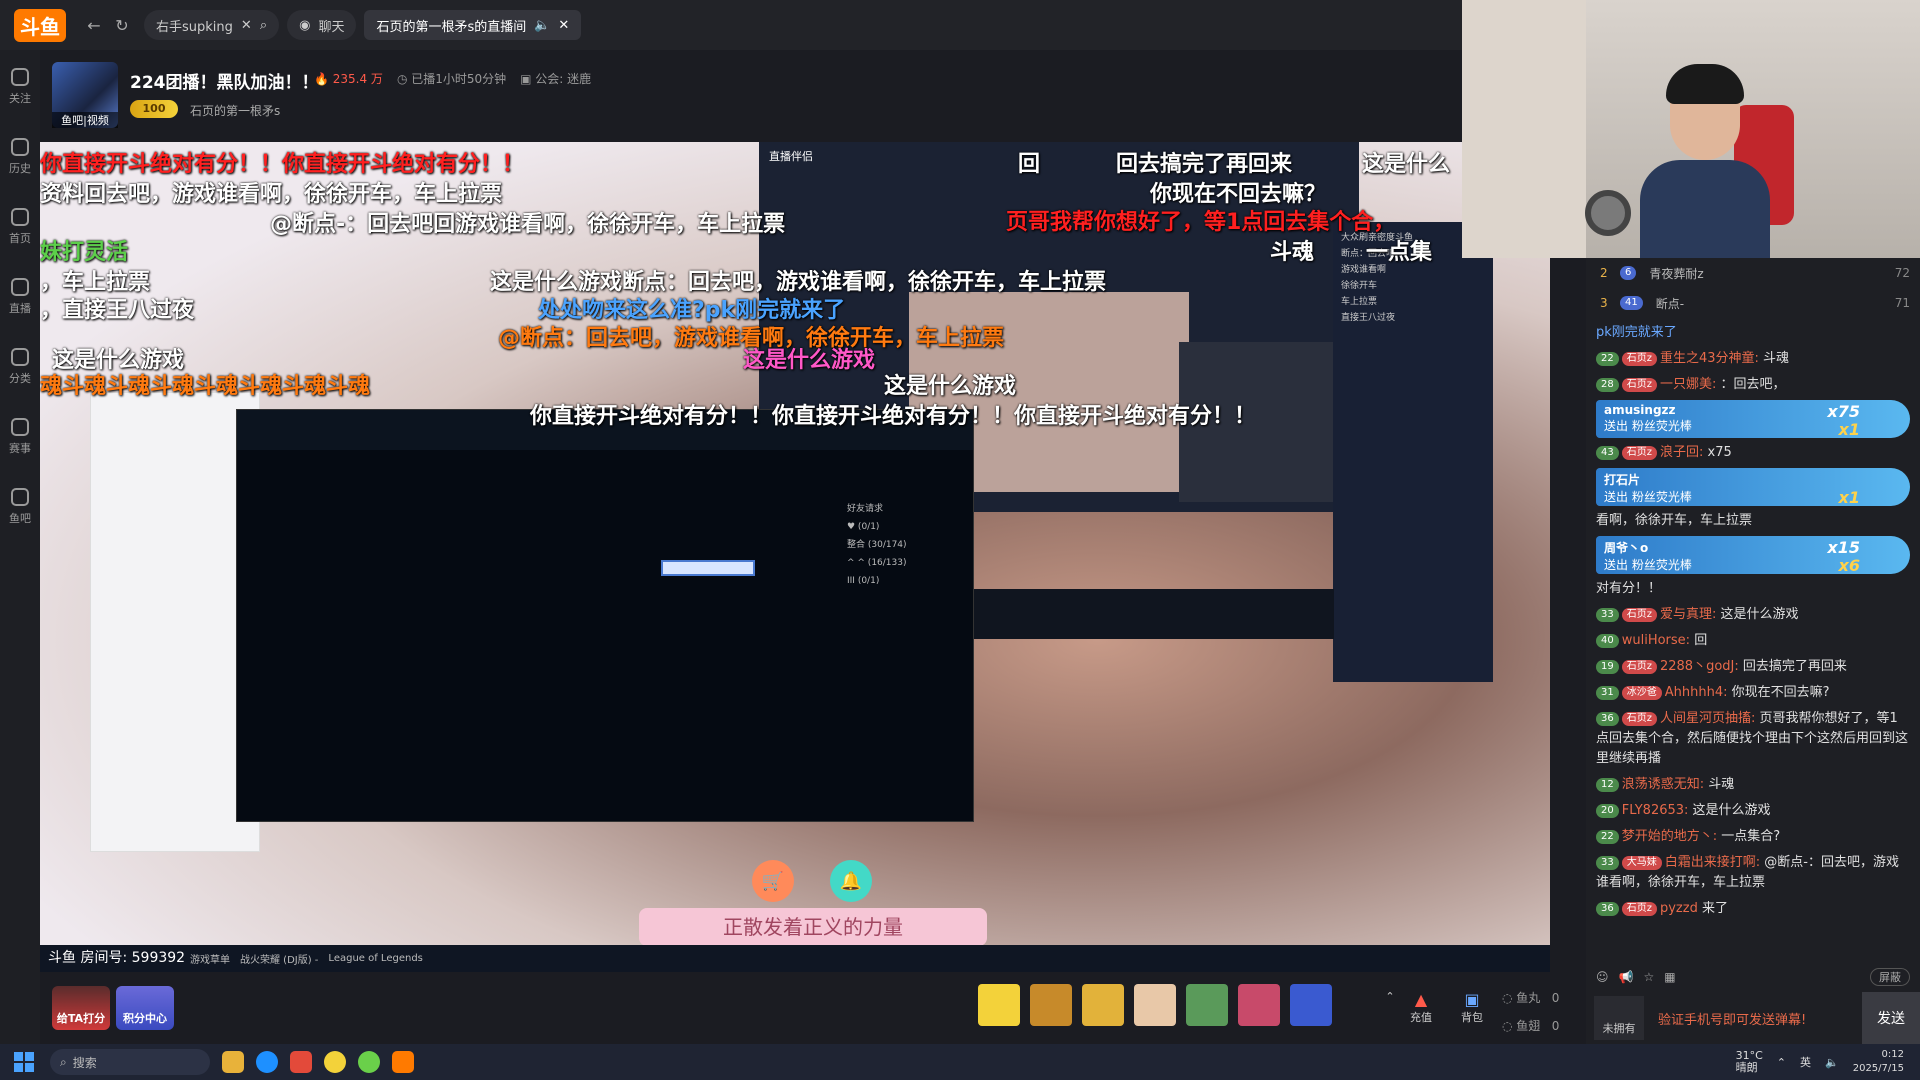 The width and height of the screenshot is (1920, 1080). Describe the element at coordinates (130, 1062) in the screenshot. I see `taskbar-search: ⌕ 搜索` at that location.